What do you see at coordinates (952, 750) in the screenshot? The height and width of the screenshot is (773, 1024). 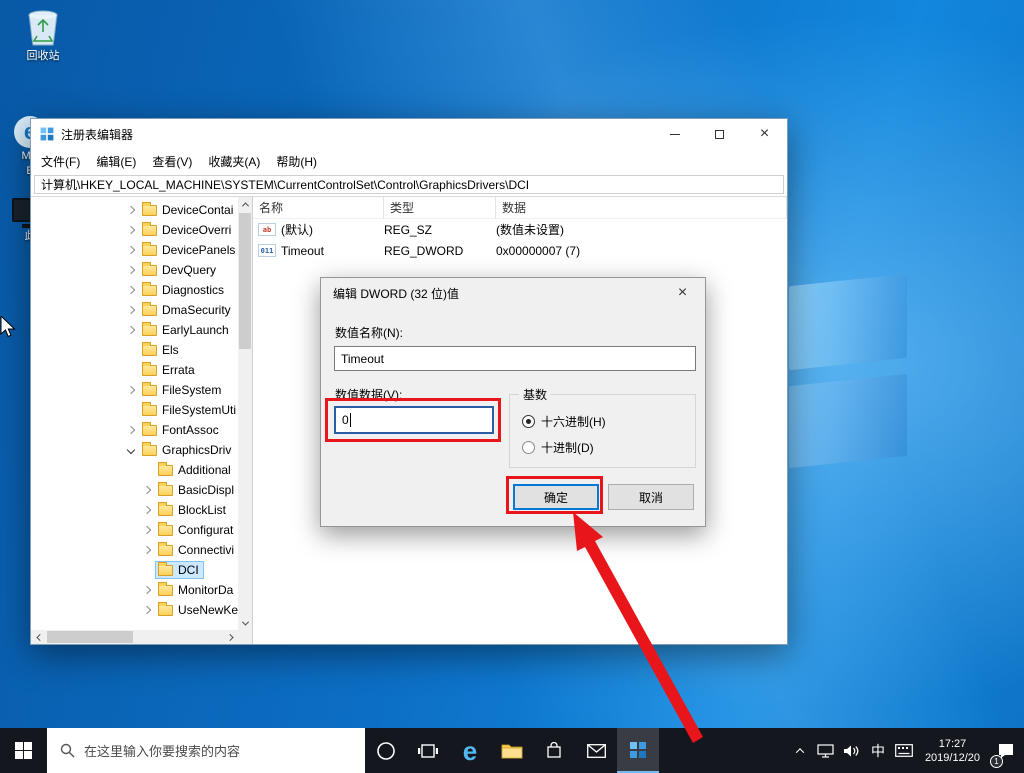 I see `taskbar-clock: 17:27 2019/12/20` at bounding box center [952, 750].